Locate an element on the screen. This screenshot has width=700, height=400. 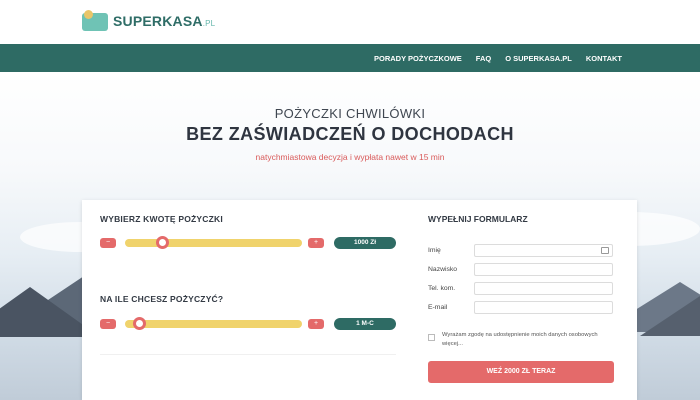
hero-title: BEZ ZAŚWIADCZEŃ O DOCHODACH is located at coordinates (350, 134).